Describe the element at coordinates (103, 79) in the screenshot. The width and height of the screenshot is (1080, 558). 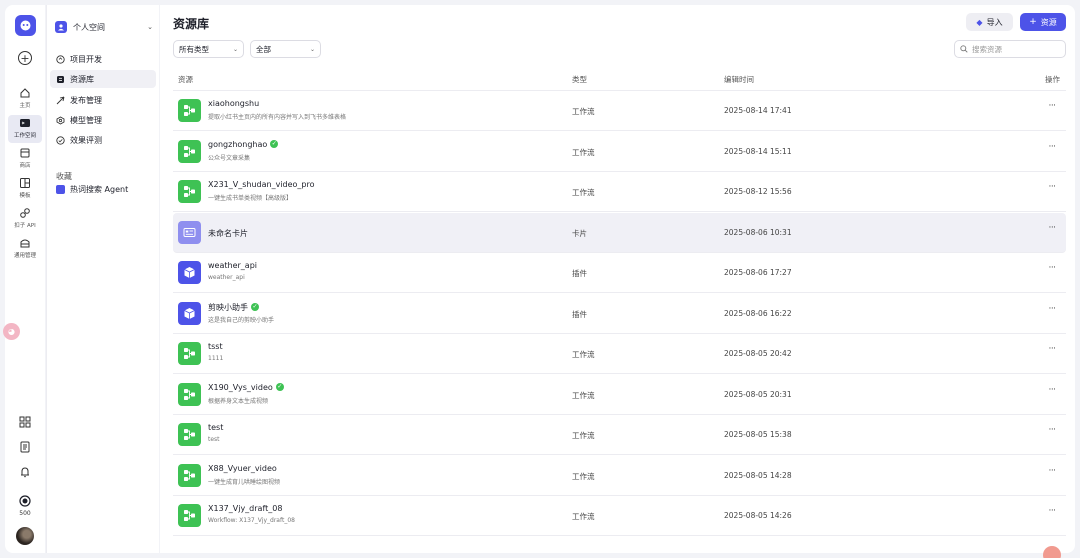
I see `nav-item-library: 资源库` at that location.